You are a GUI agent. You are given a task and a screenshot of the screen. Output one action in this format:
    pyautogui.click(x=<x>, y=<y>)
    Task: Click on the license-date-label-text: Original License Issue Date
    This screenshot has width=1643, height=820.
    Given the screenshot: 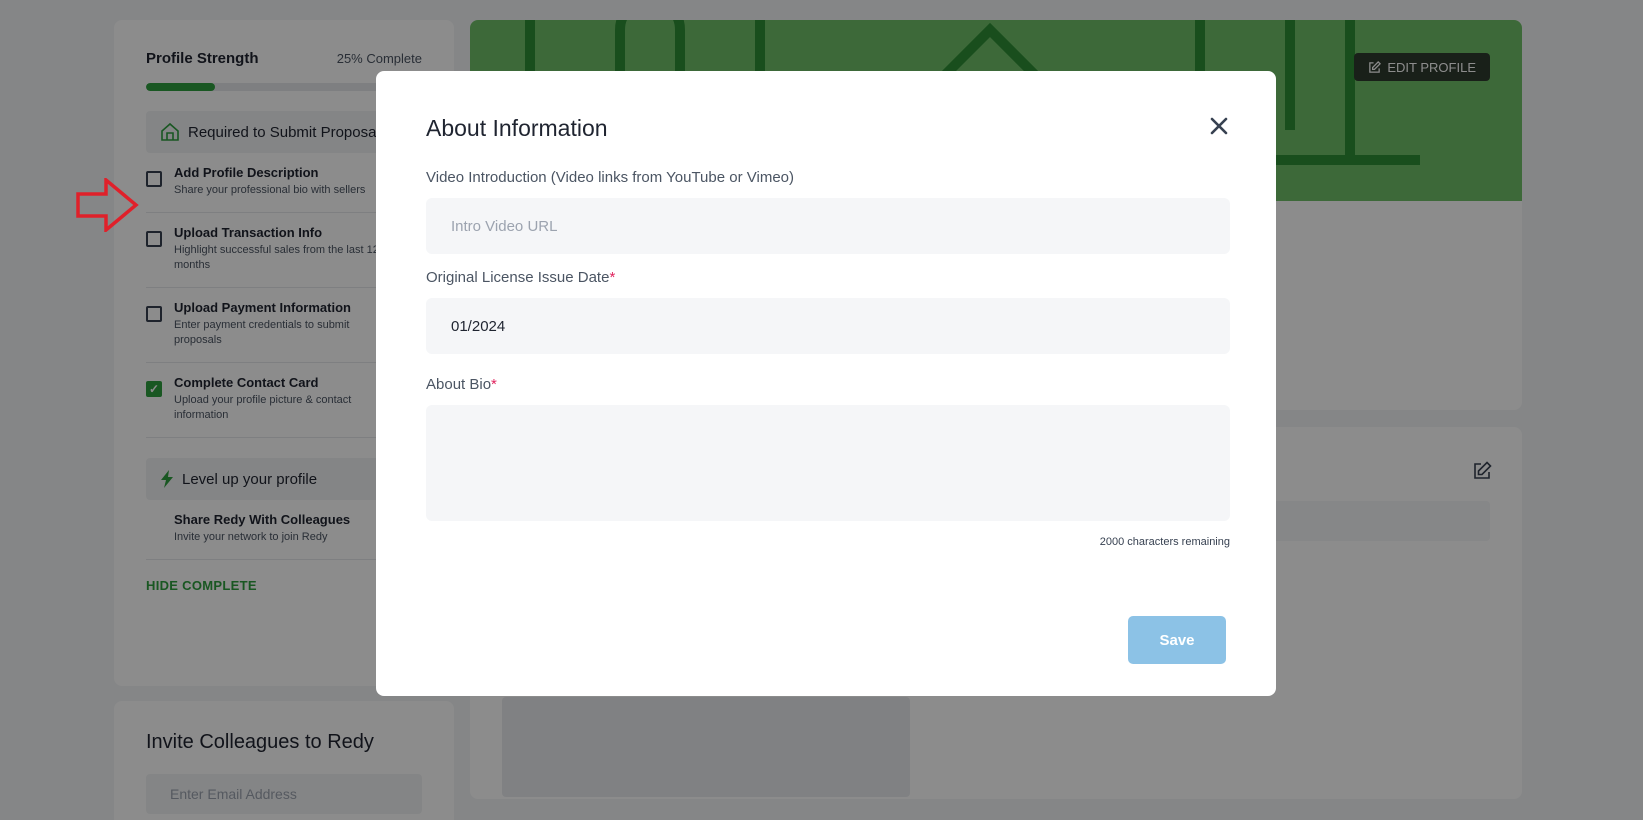 What is the action you would take?
    pyautogui.click(x=518, y=277)
    